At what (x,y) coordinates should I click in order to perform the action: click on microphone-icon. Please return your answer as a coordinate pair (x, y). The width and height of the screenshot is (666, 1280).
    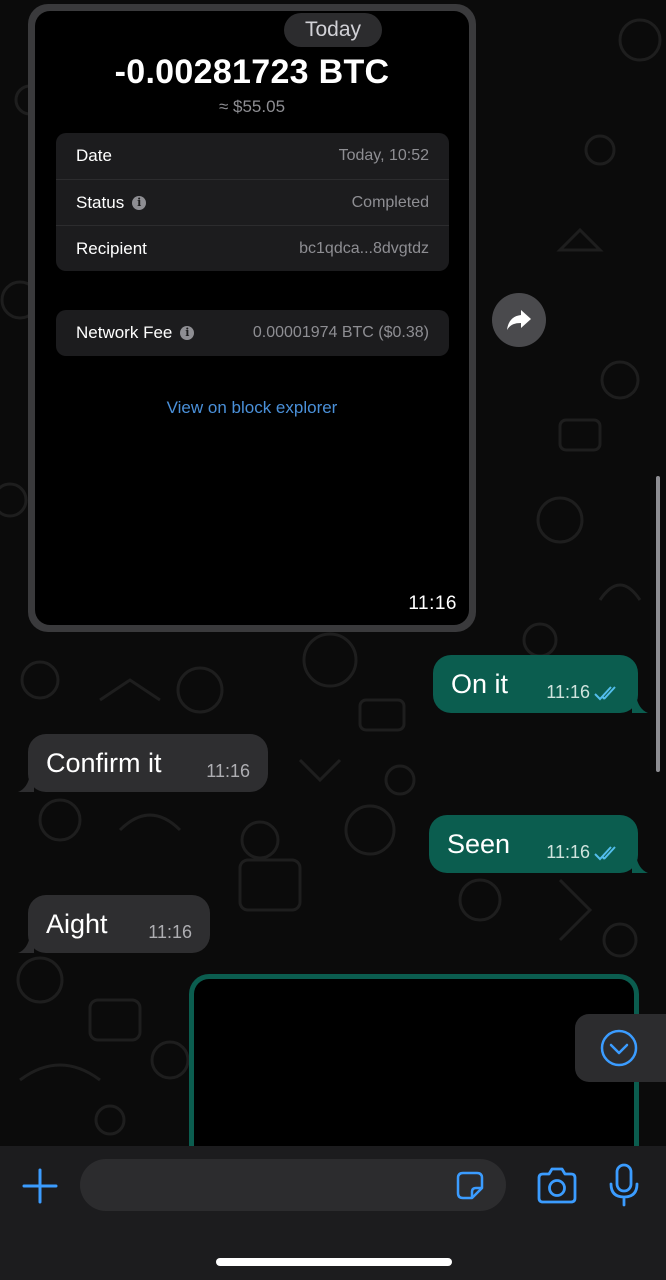
    Looking at the image, I should click on (624, 1185).